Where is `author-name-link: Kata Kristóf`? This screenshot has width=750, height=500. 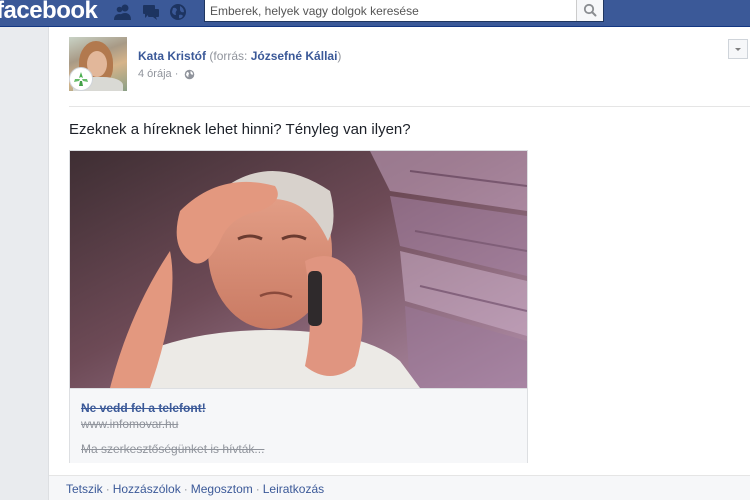
author-name-link: Kata Kristóf is located at coordinates (172, 56).